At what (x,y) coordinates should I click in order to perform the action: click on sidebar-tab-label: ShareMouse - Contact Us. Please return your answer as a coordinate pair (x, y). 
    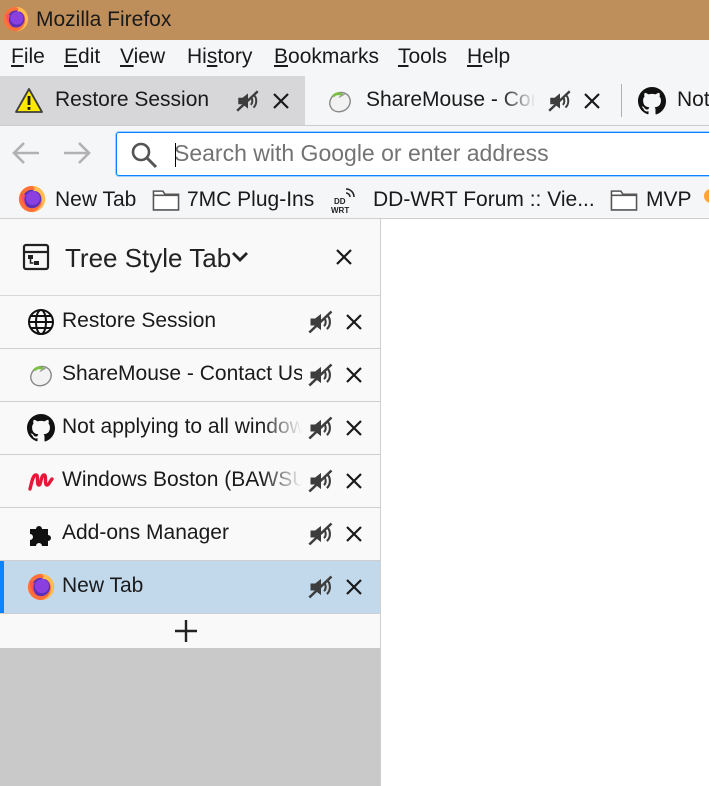
    Looking at the image, I should click on (182, 373).